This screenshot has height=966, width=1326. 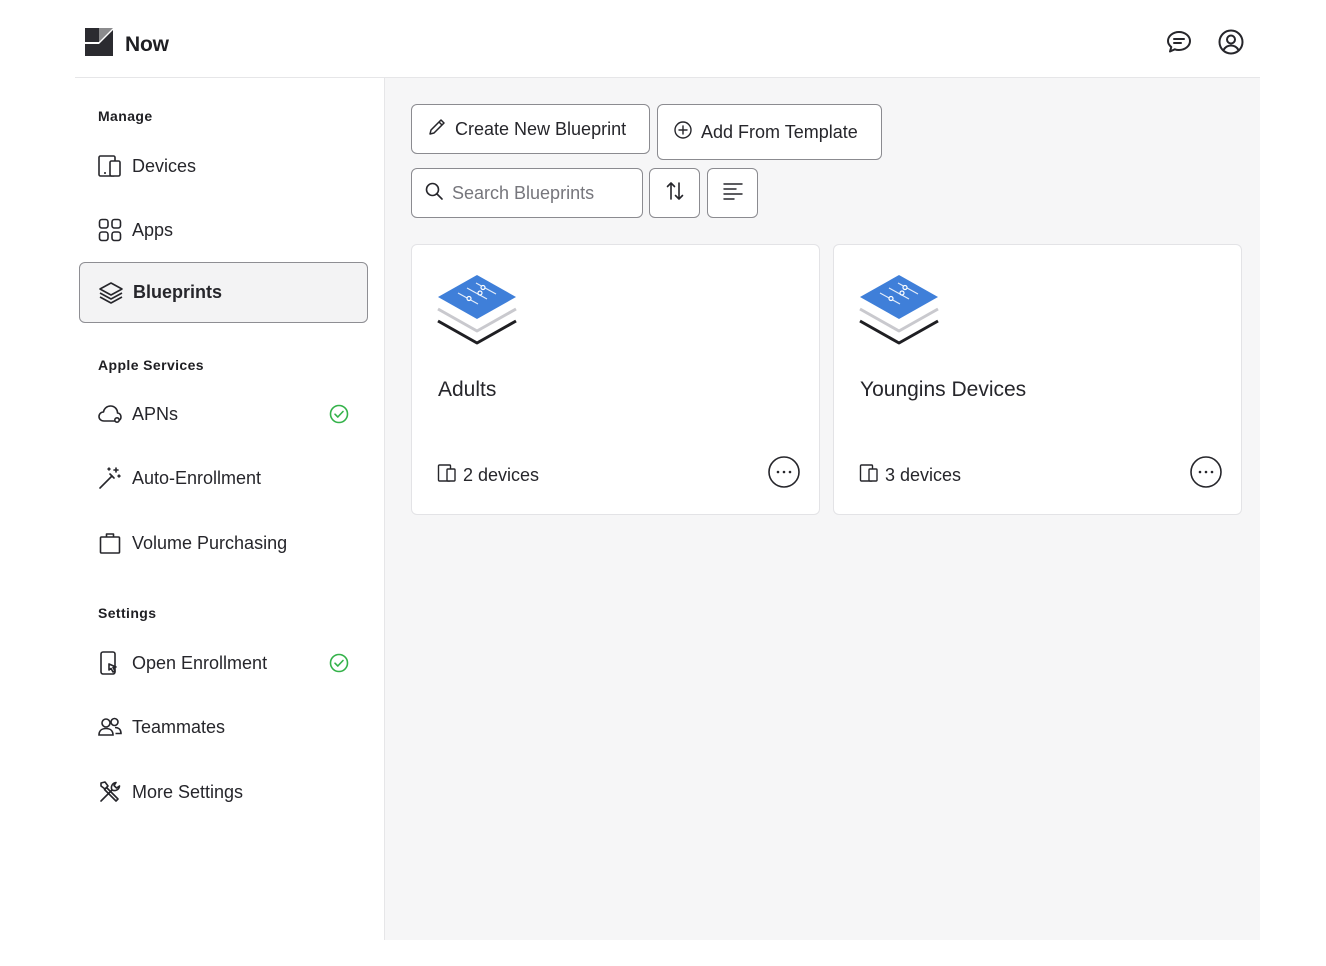 I want to click on filter-lines-icon, so click(x=733, y=193).